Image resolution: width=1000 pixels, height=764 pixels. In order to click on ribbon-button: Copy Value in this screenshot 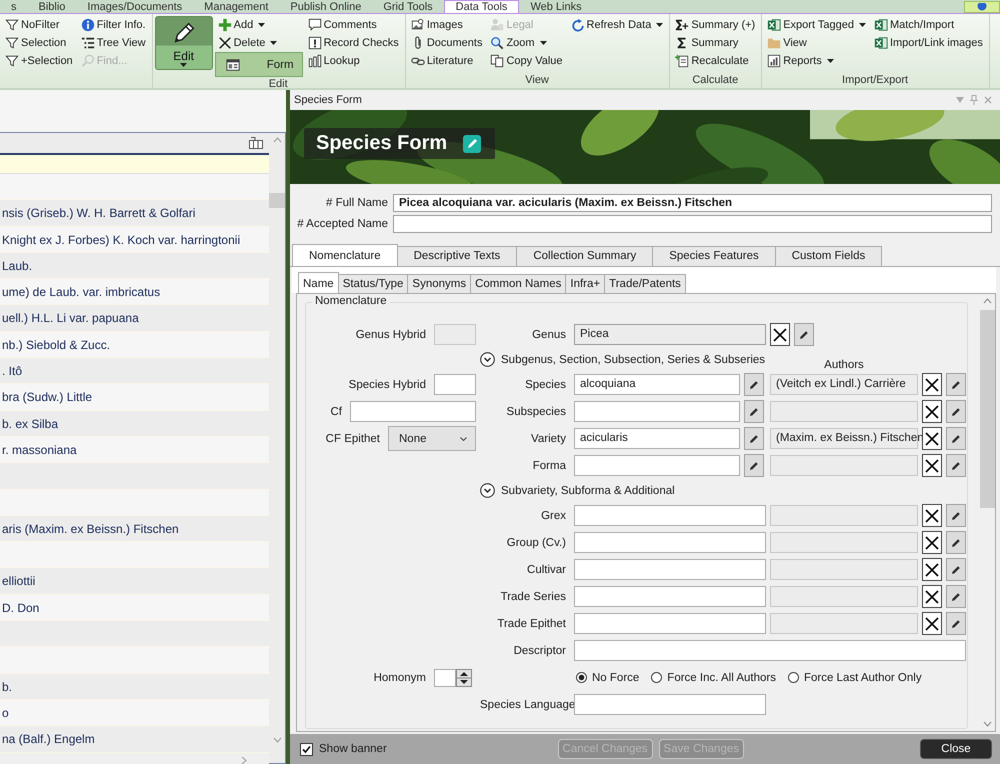, I will do `click(526, 61)`.